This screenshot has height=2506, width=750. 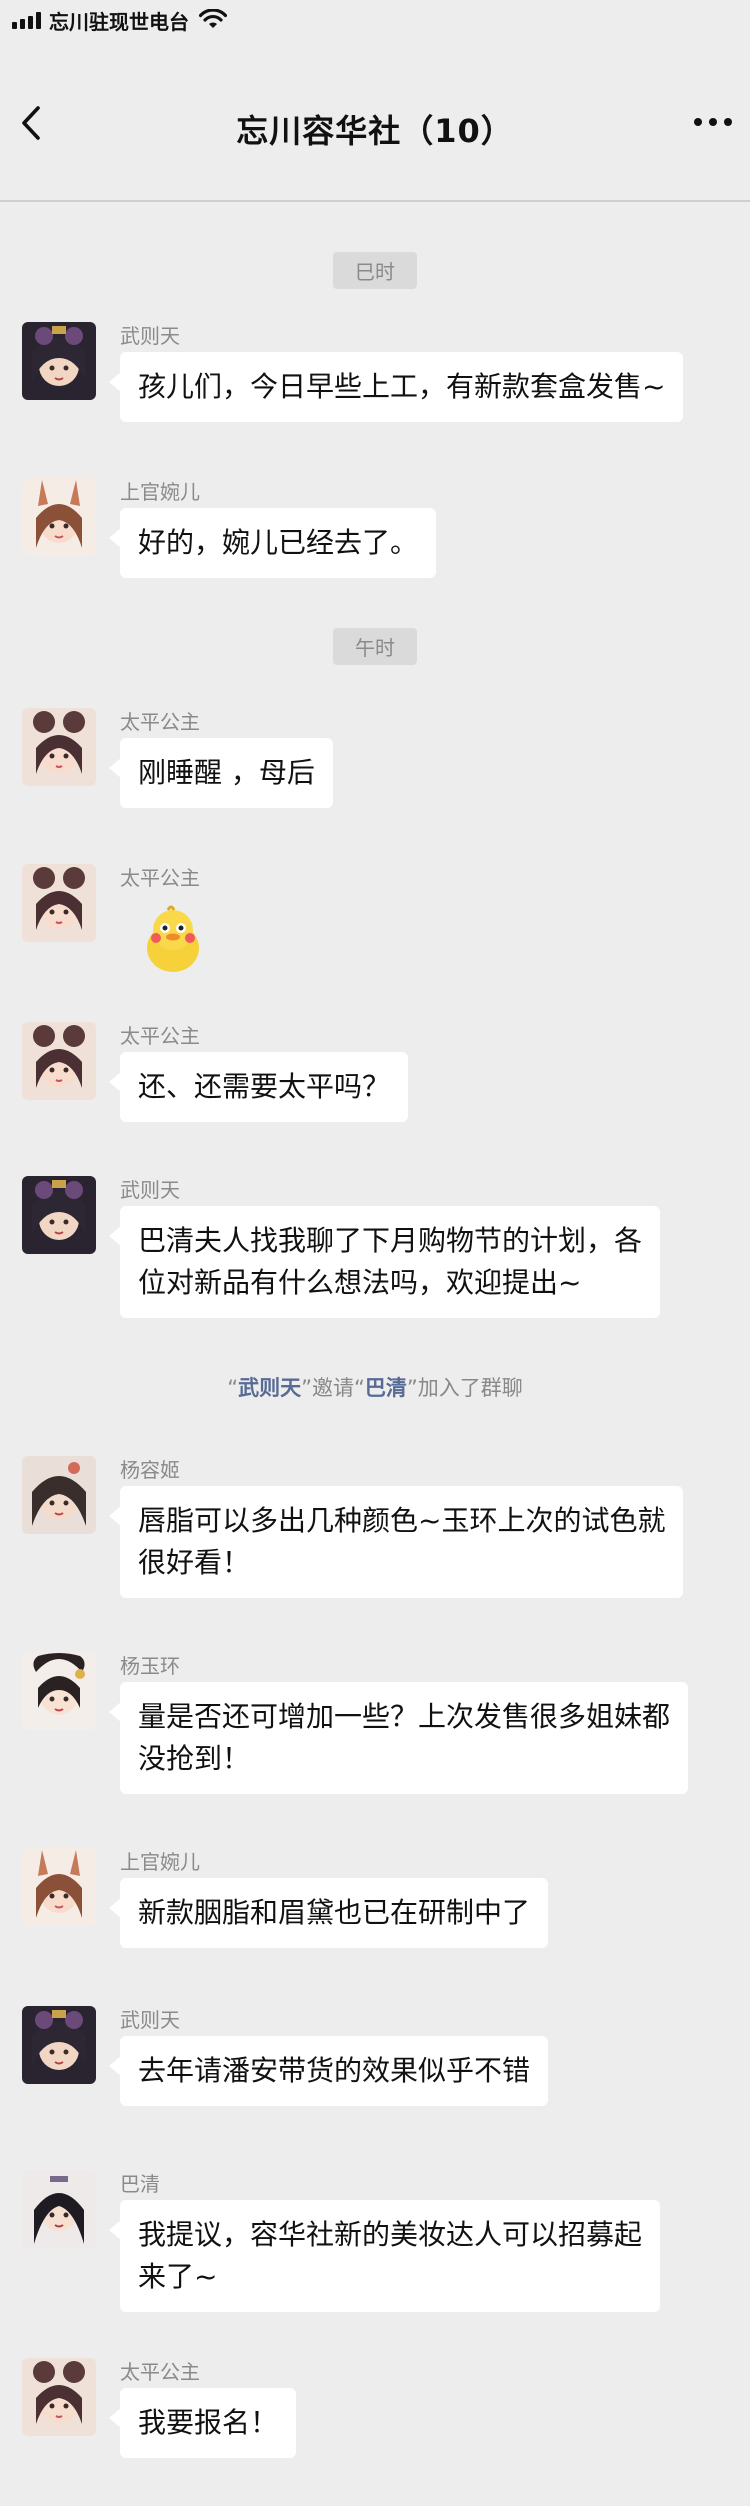 I want to click on time-divider: 午时, so click(x=375, y=646).